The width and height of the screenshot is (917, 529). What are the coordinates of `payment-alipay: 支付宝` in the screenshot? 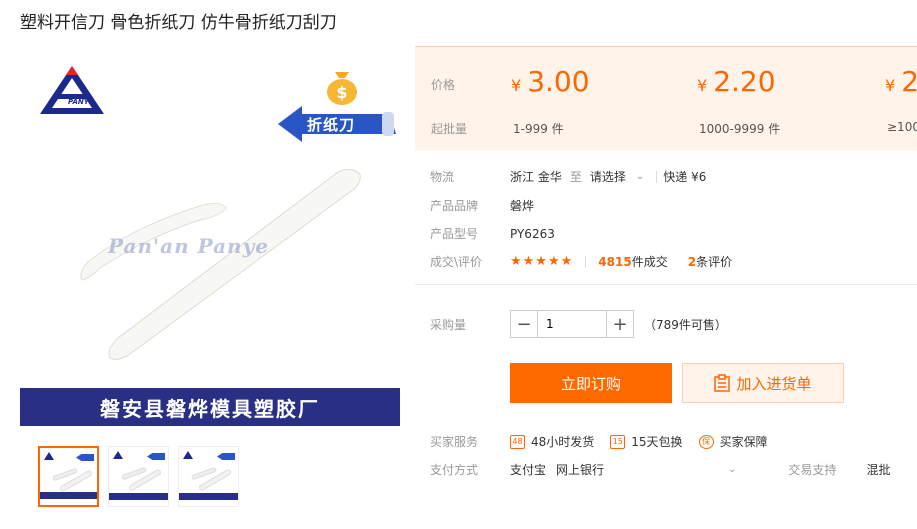 It's located at (528, 470).